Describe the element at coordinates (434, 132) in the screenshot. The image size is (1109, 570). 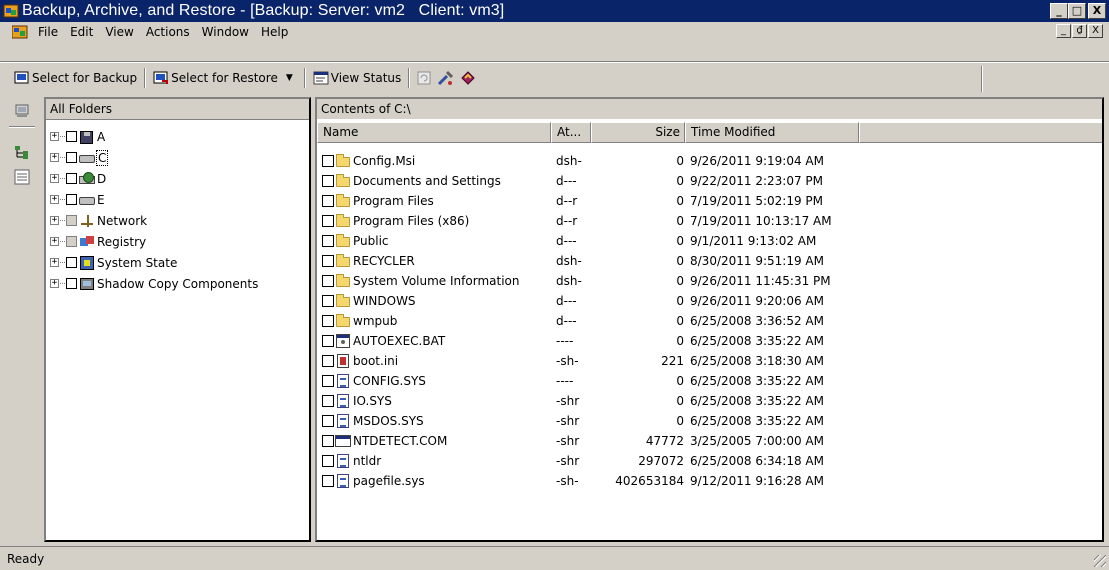
I see `column-header-name: Name` at that location.